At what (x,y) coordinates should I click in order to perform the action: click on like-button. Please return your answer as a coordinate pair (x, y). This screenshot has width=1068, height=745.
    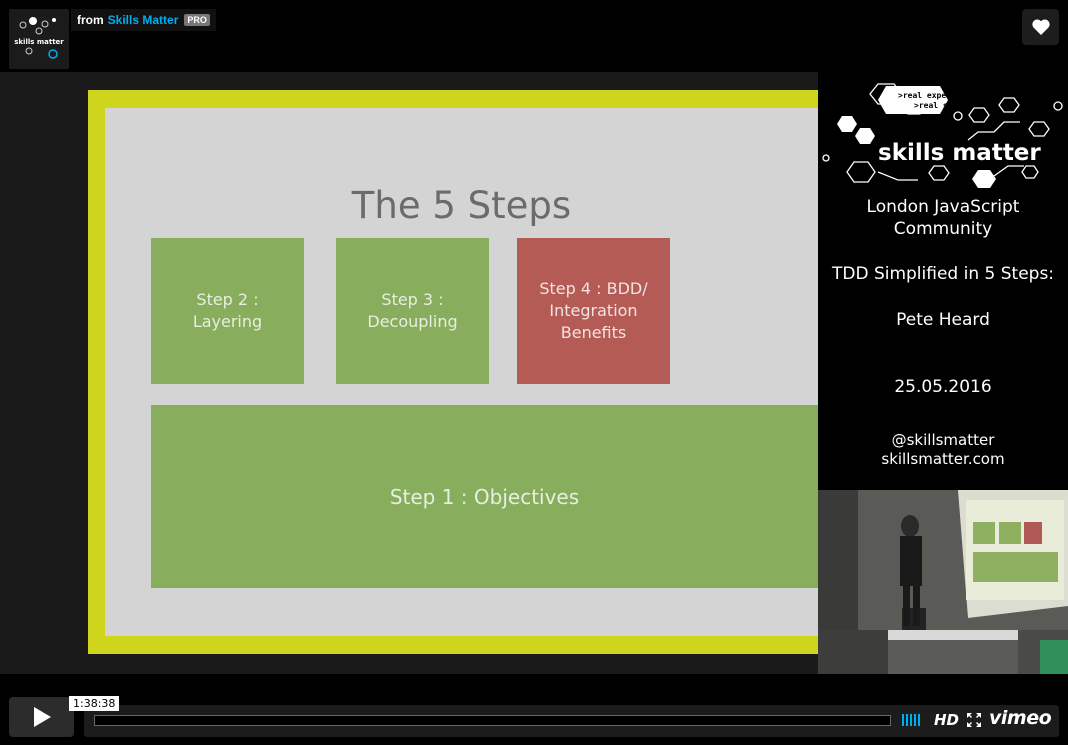
    Looking at the image, I should click on (1040, 27).